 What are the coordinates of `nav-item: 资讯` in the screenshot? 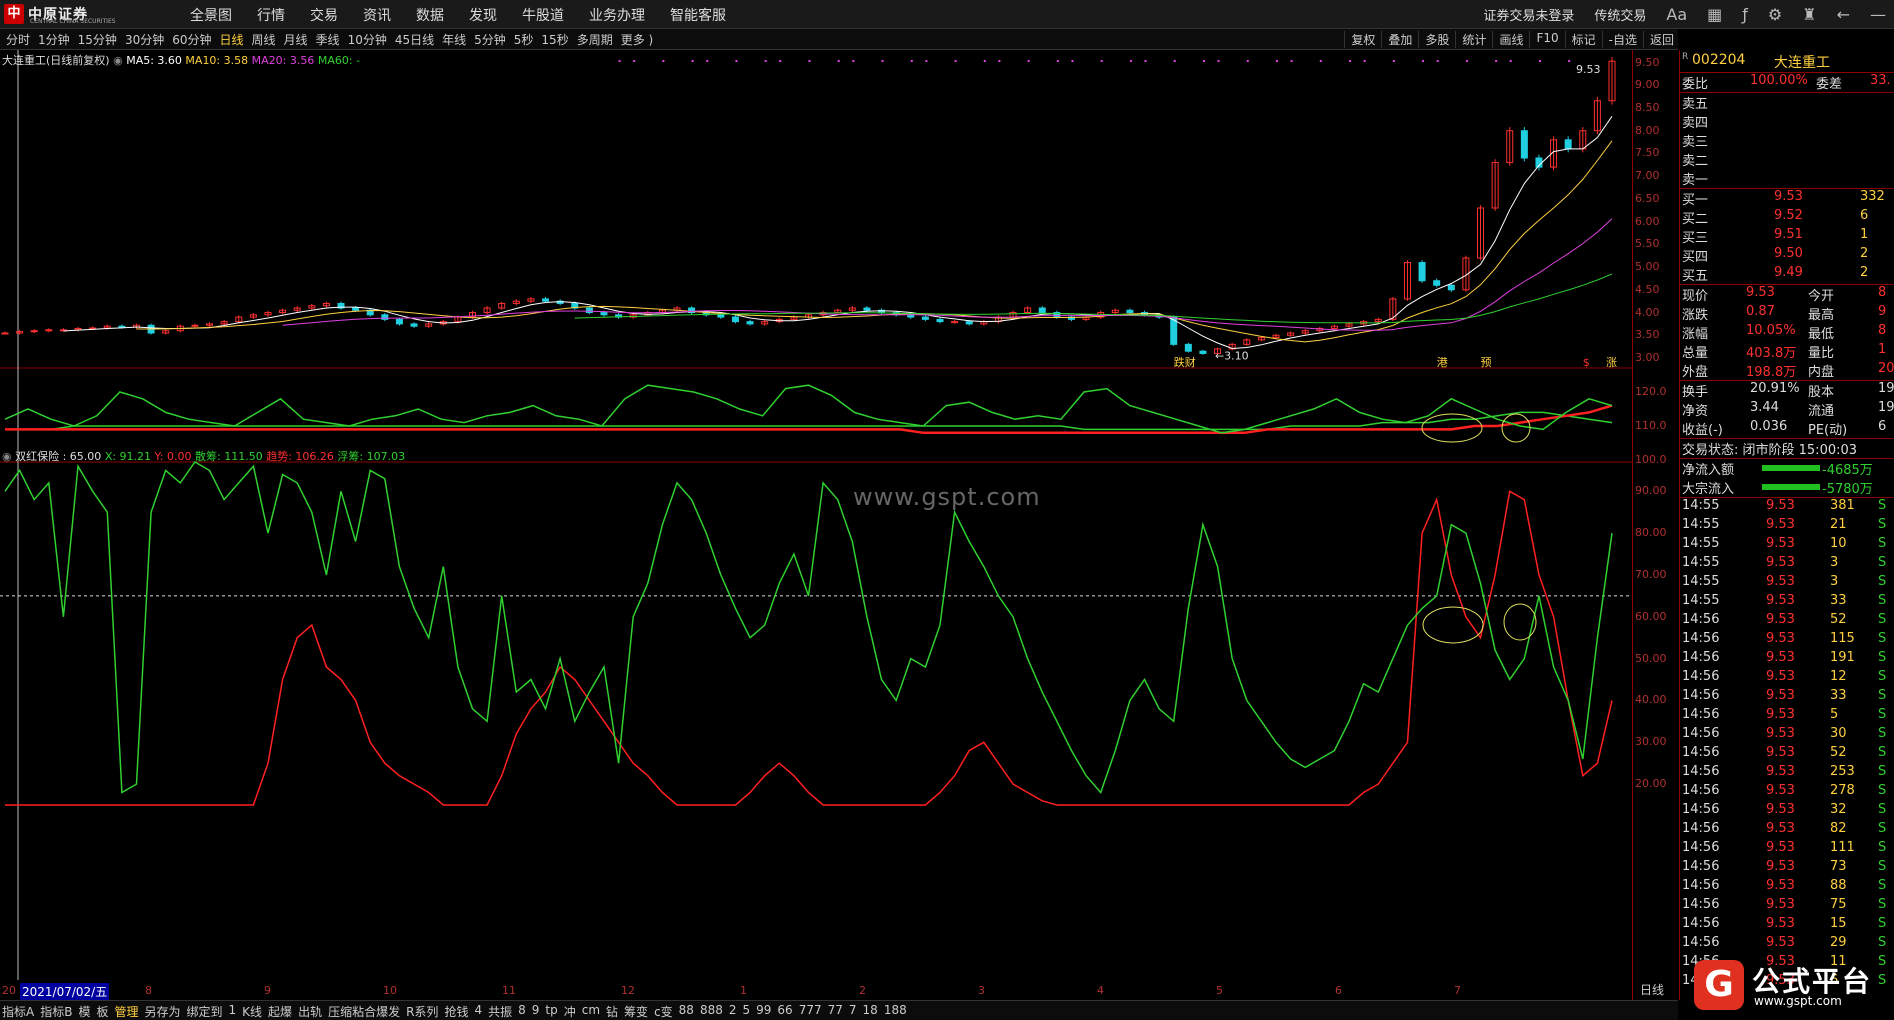 It's located at (377, 15).